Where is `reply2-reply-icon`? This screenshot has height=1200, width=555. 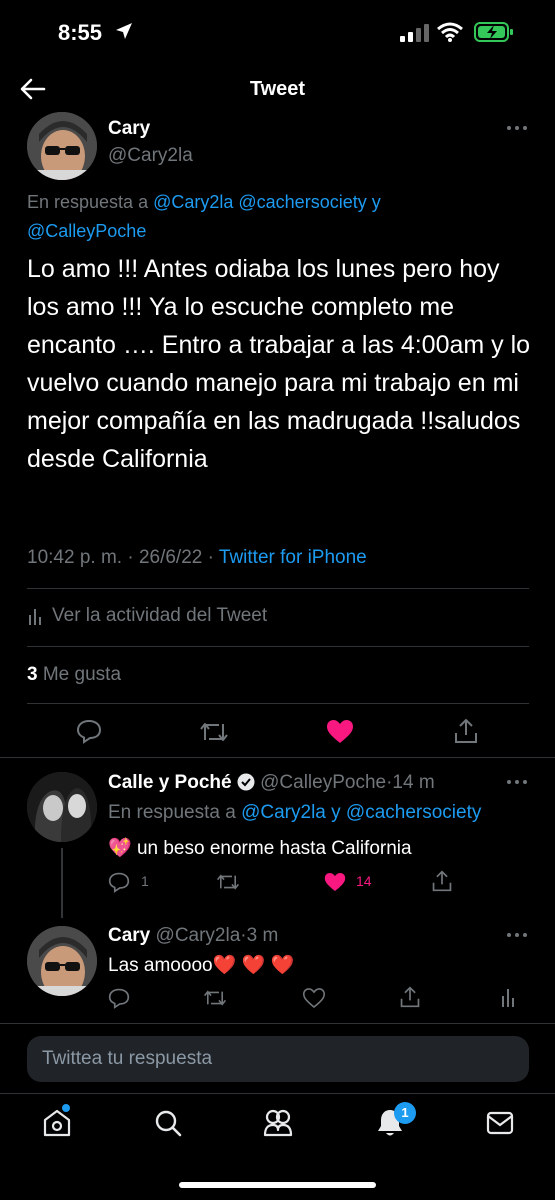
reply2-reply-icon is located at coordinates (119, 998).